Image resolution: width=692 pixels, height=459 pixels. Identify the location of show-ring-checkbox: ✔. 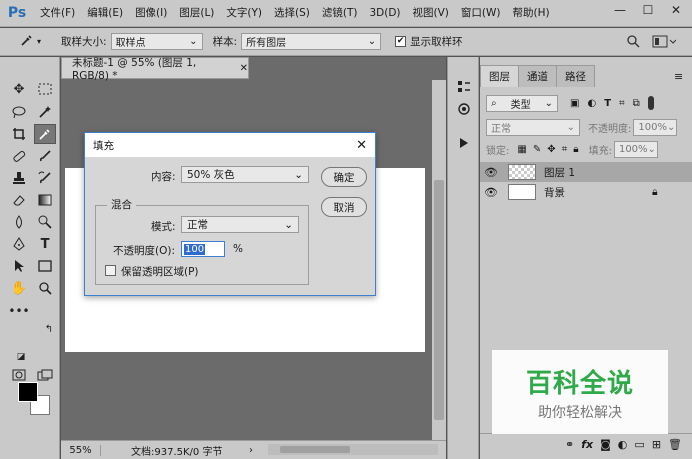
(401, 41).